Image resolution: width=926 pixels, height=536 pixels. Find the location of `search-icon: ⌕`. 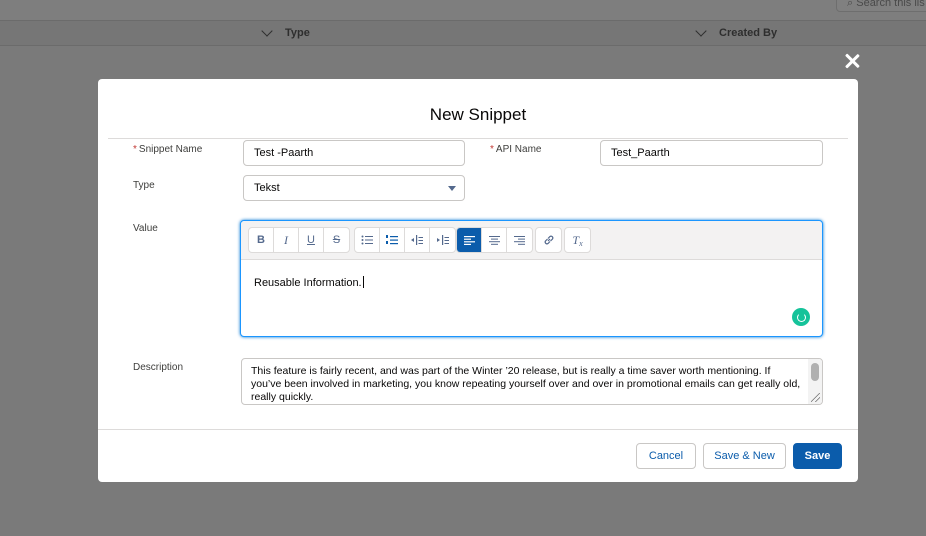

search-icon: ⌕ is located at coordinates (850, 4).